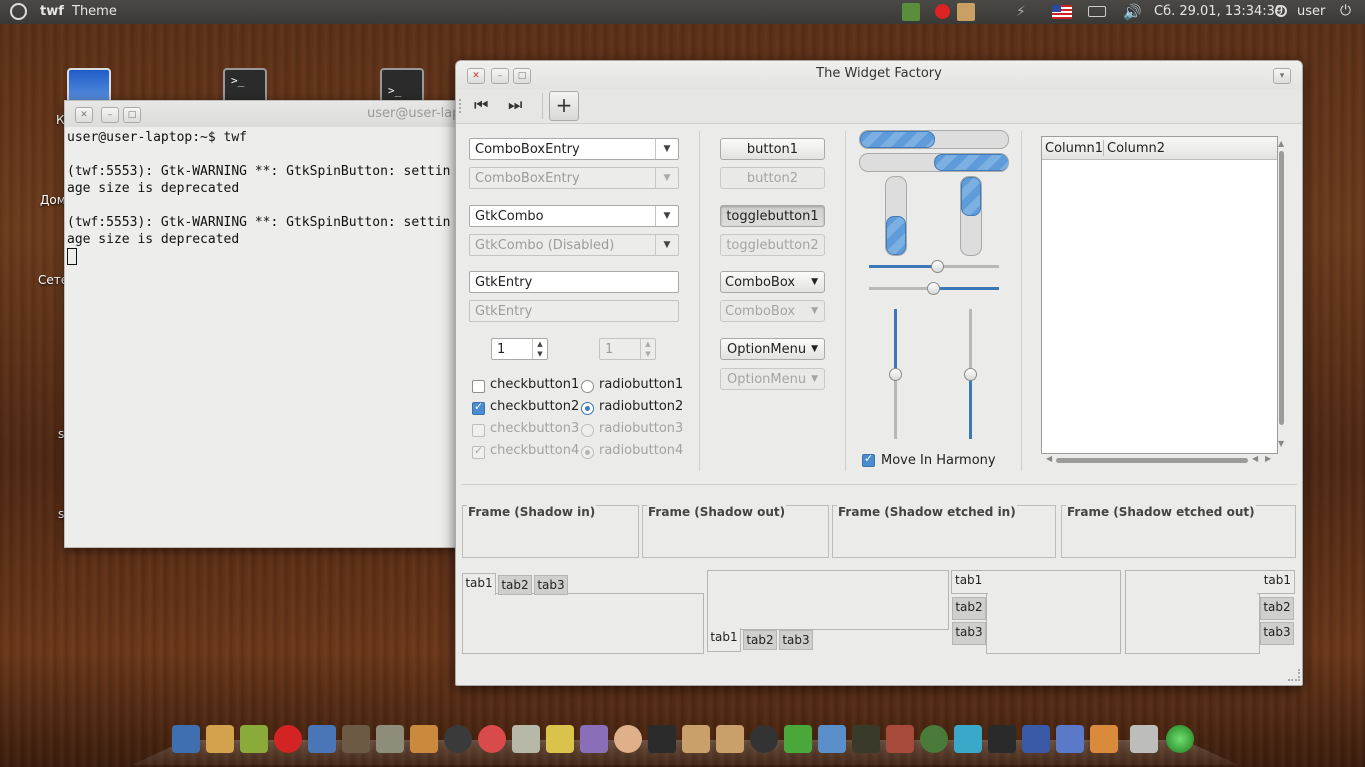 The image size is (1365, 767). I want to click on radiobutton2-label: radiobutton2, so click(641, 406).